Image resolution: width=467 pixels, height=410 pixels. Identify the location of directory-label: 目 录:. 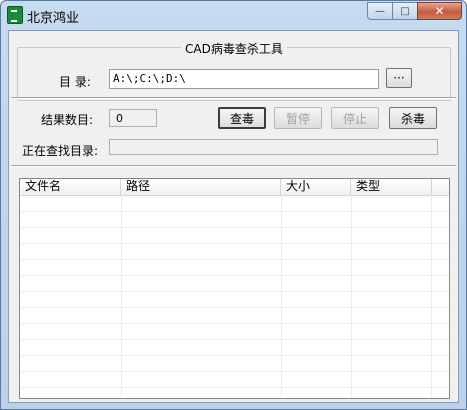
(75, 82).